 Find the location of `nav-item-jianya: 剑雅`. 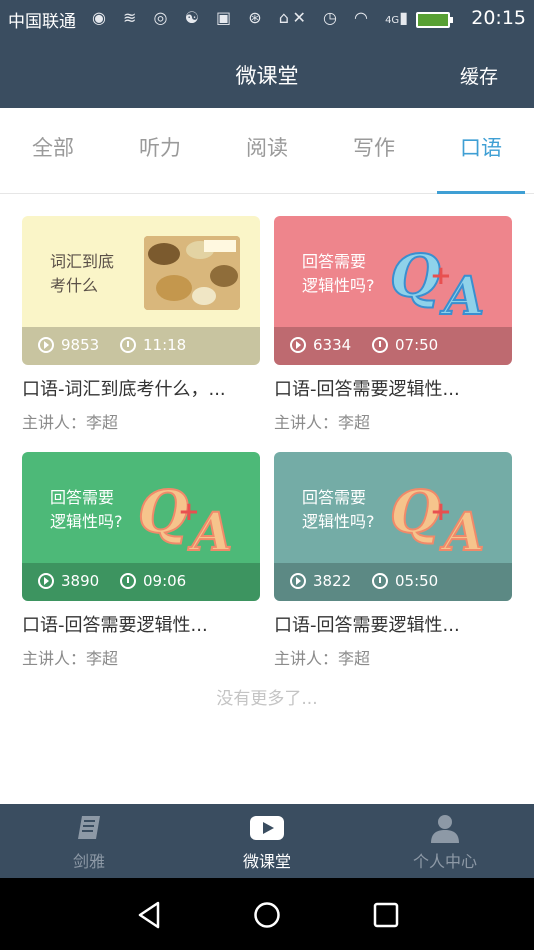

nav-item-jianya: 剑雅 is located at coordinates (89, 841).